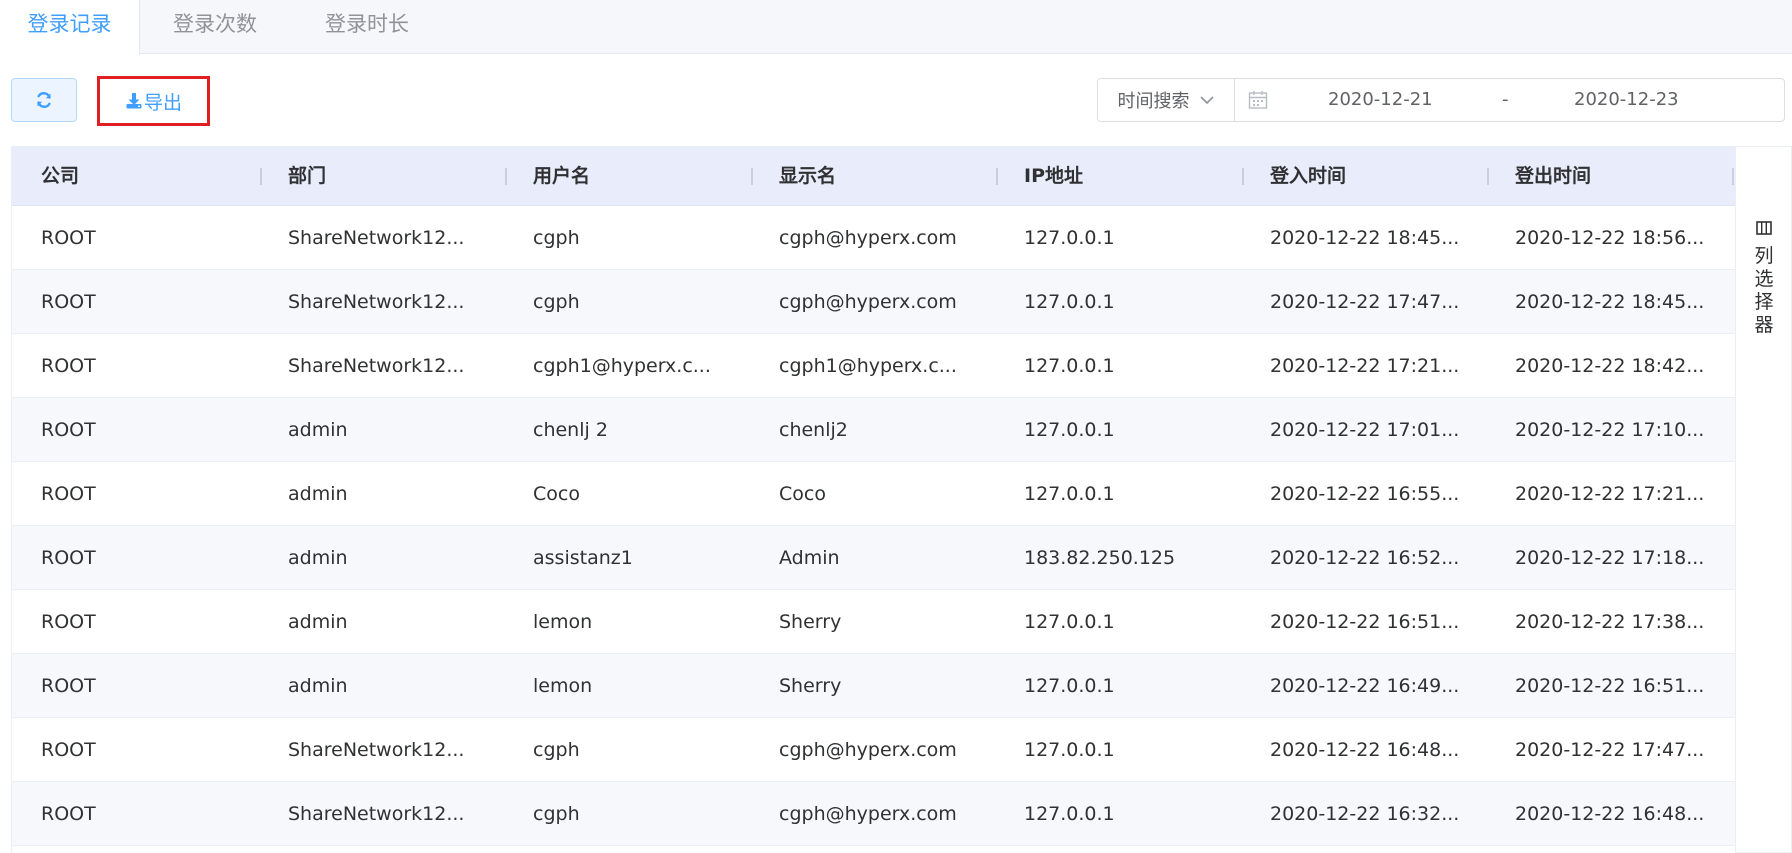 This screenshot has width=1792, height=853. What do you see at coordinates (1308, 176) in the screenshot?
I see `column-header-login-time: 登入时间` at bounding box center [1308, 176].